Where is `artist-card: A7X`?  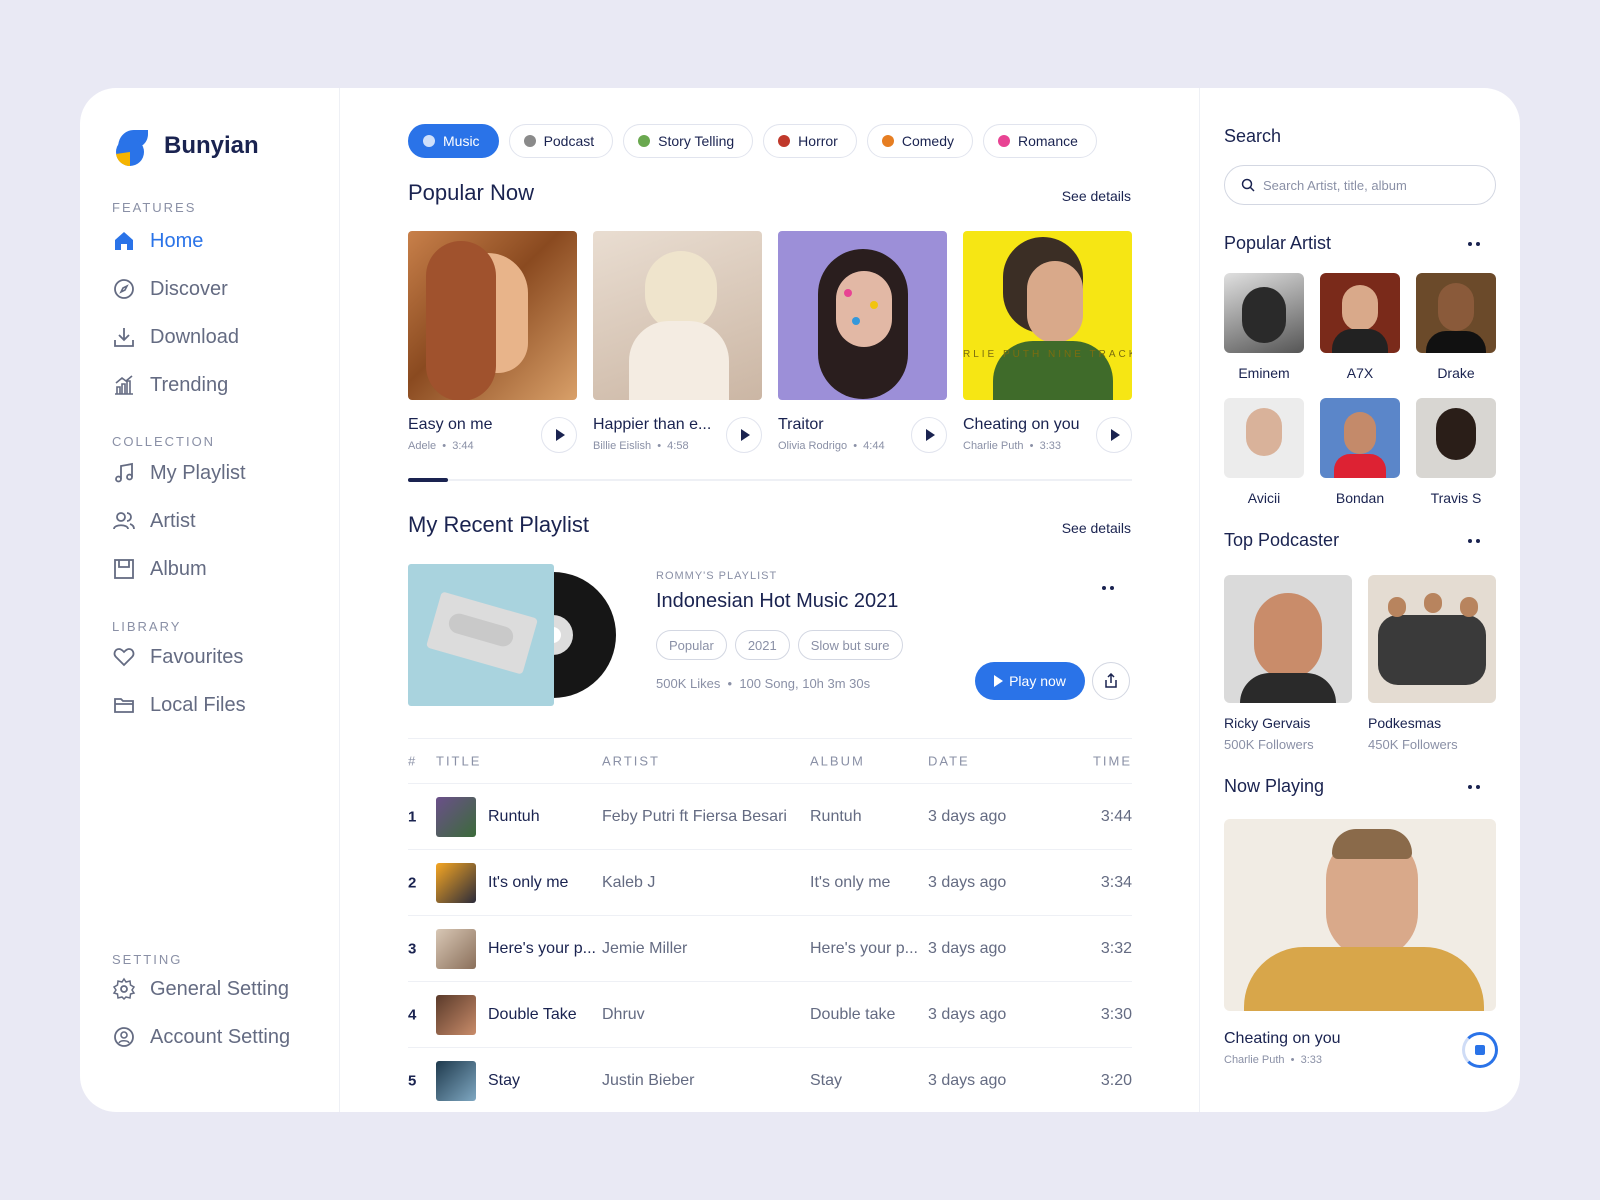
artist-card: A7X is located at coordinates (1360, 327).